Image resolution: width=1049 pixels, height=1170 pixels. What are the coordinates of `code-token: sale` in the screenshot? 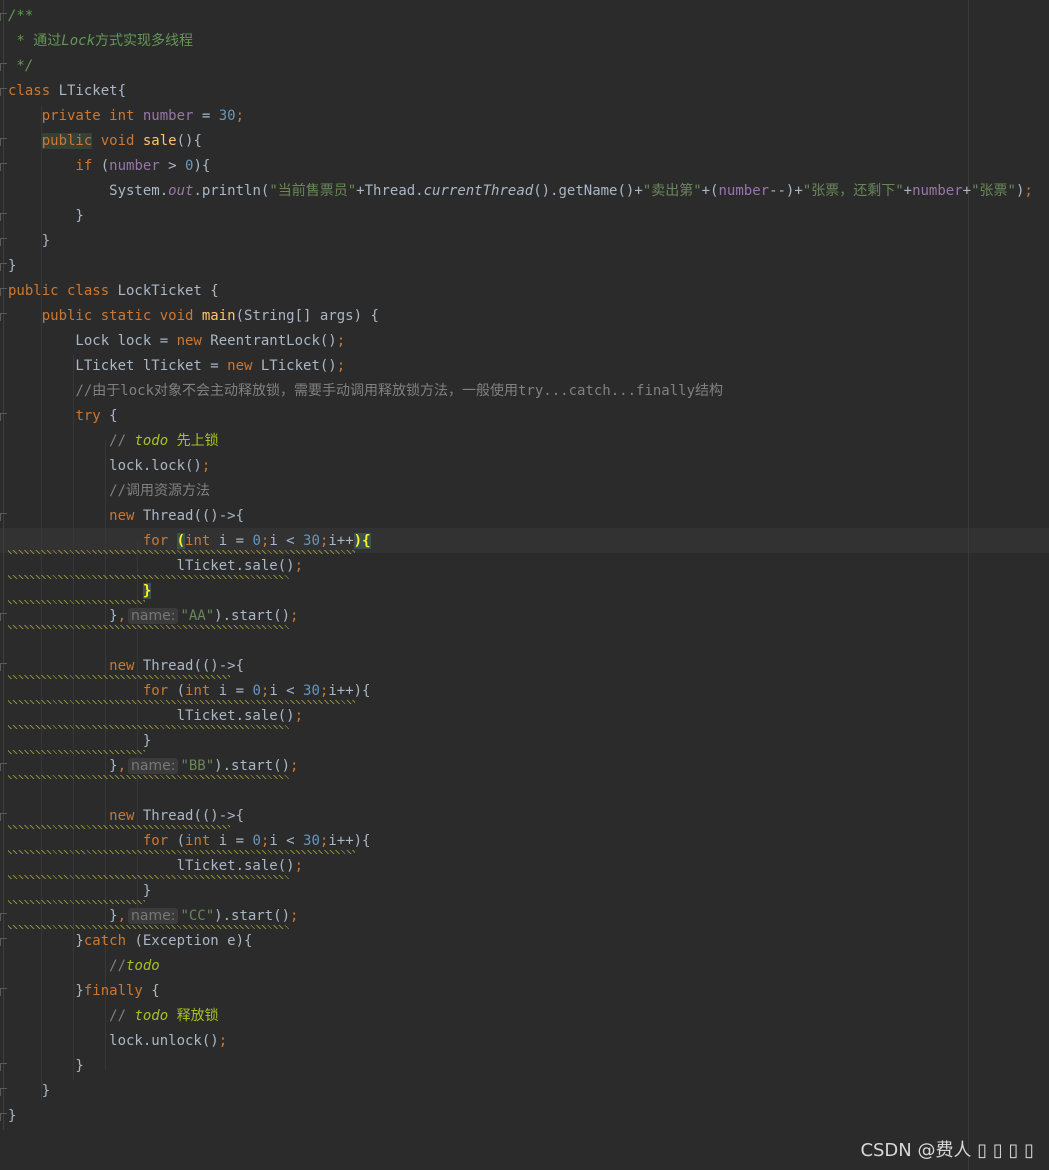 It's located at (159, 141).